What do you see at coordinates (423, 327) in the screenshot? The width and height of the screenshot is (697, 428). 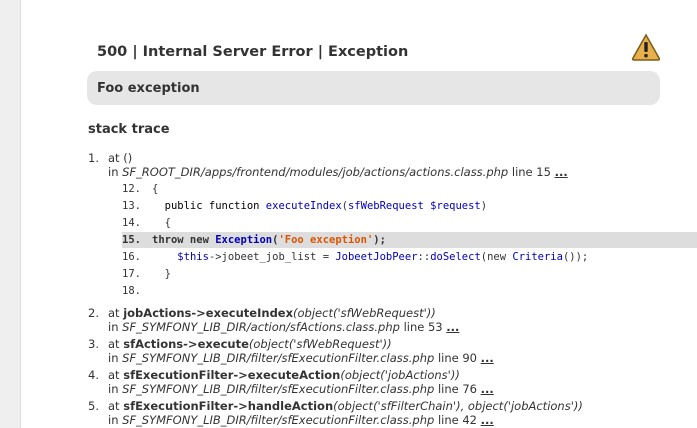 I see `line-number: line 53` at bounding box center [423, 327].